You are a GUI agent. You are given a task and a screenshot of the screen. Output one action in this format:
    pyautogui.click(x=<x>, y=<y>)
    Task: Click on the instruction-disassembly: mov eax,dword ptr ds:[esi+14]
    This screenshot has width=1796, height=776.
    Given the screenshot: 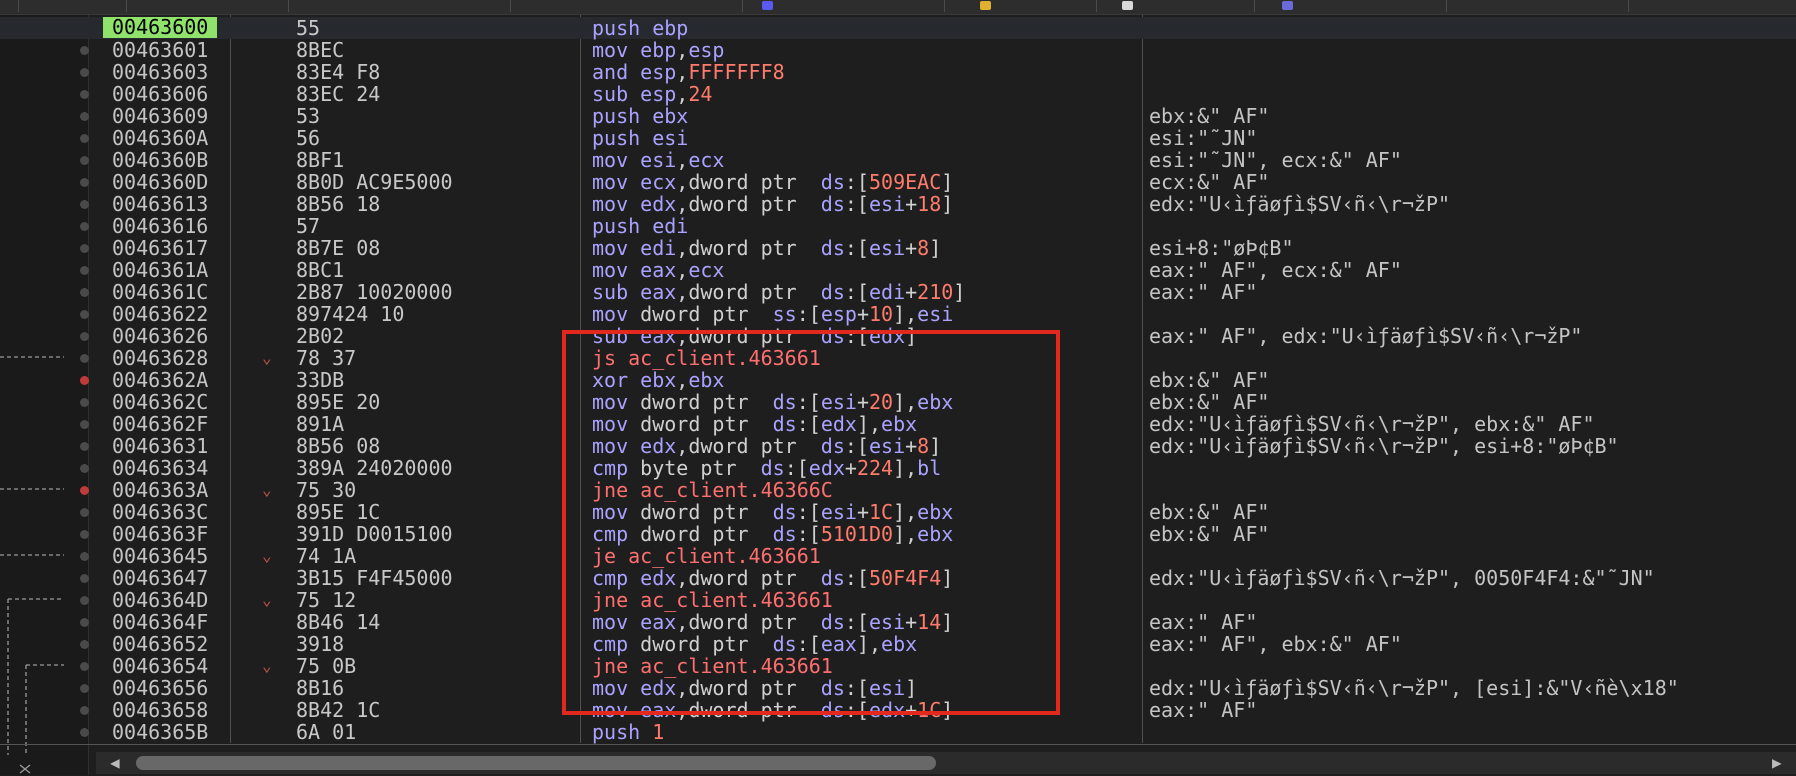 What is the action you would take?
    pyautogui.click(x=773, y=622)
    